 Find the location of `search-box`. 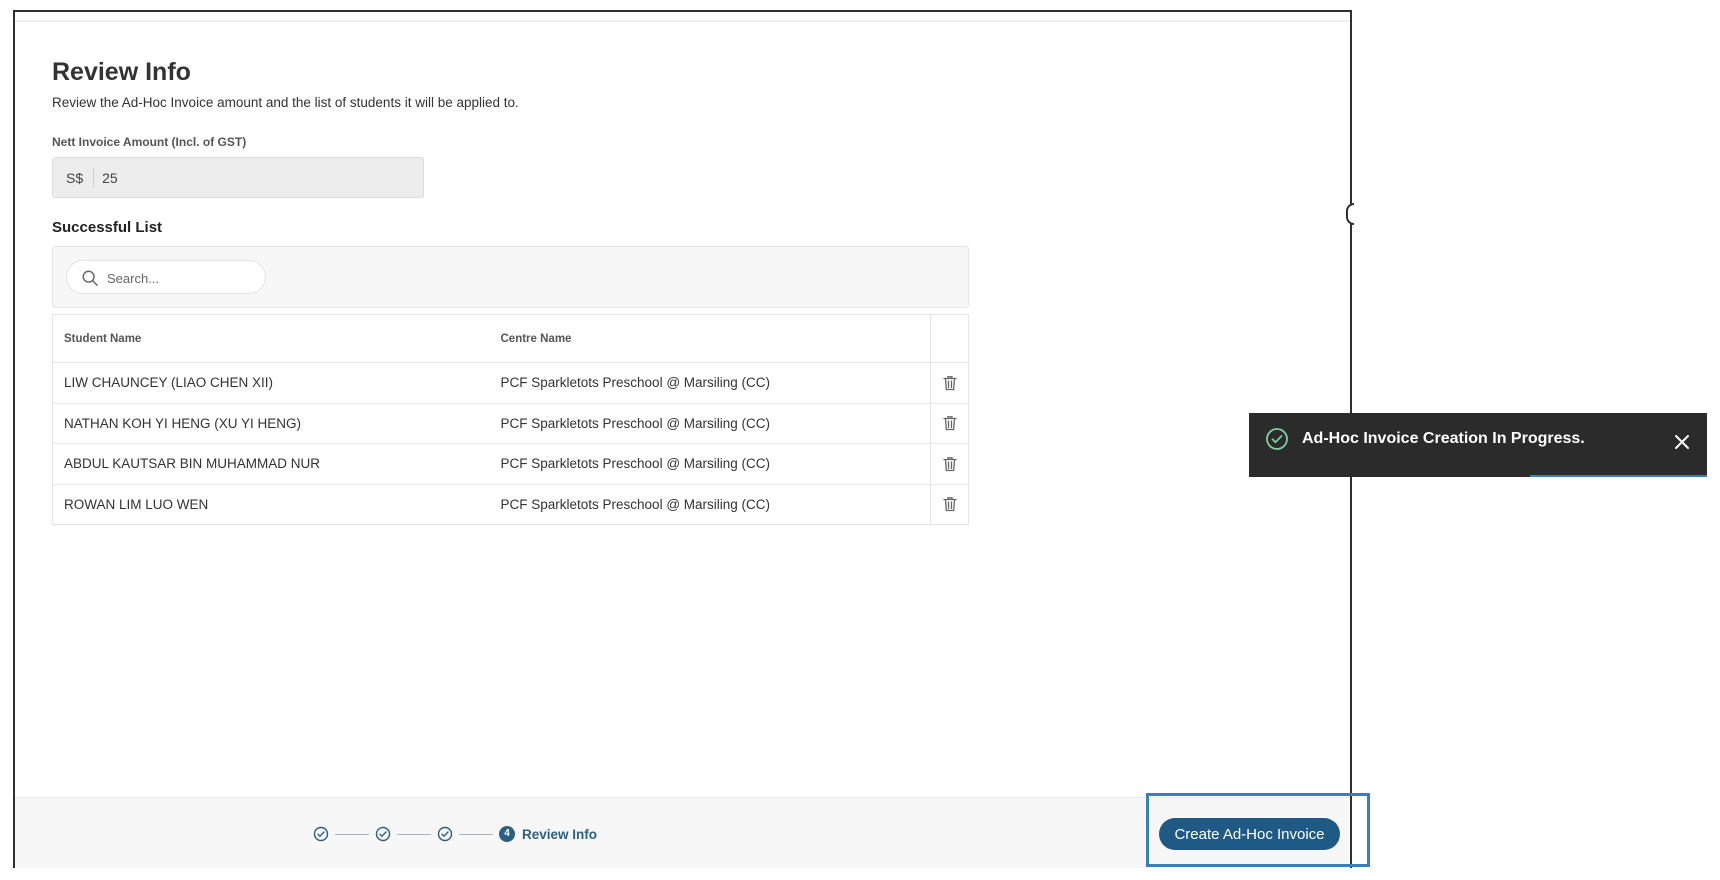

search-box is located at coordinates (166, 277).